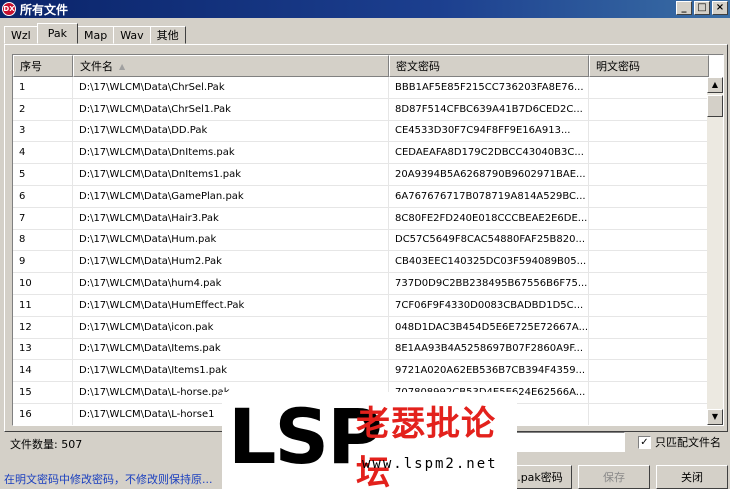 This screenshot has height=489, width=730. Describe the element at coordinates (430, 464) in the screenshot. I see `watermark-url: www.lspm2.net` at that location.